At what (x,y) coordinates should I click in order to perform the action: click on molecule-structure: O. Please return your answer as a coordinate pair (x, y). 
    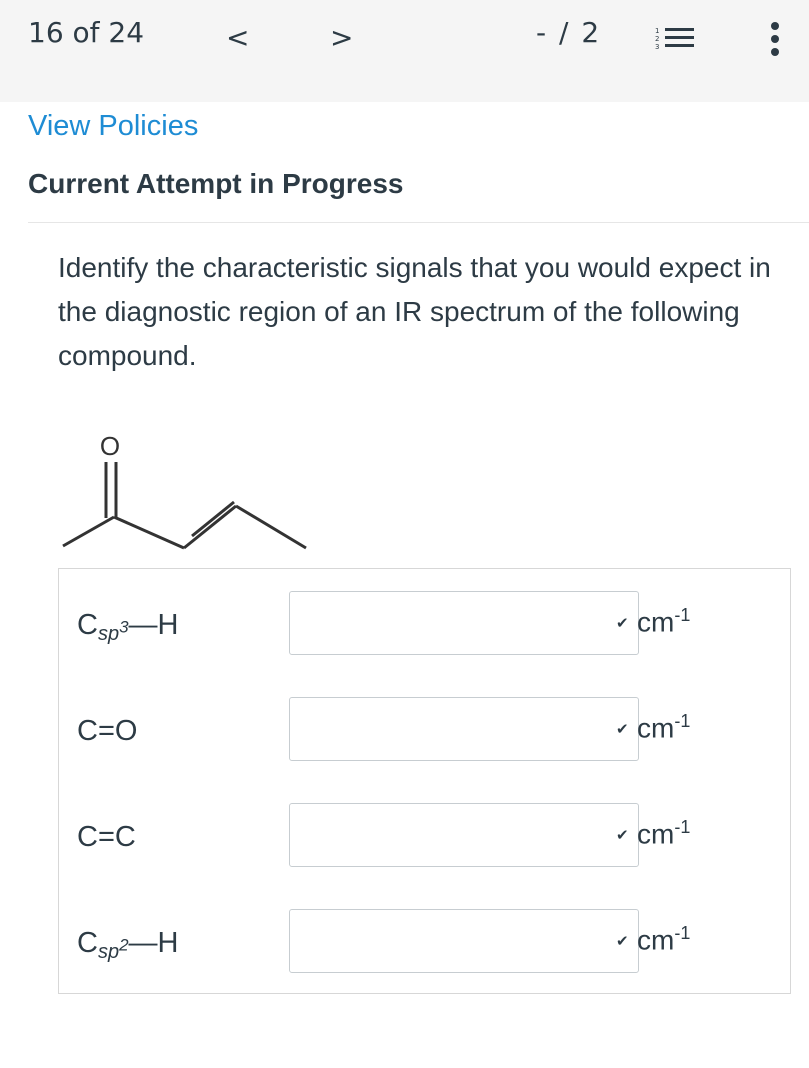
    Looking at the image, I should click on (184, 490).